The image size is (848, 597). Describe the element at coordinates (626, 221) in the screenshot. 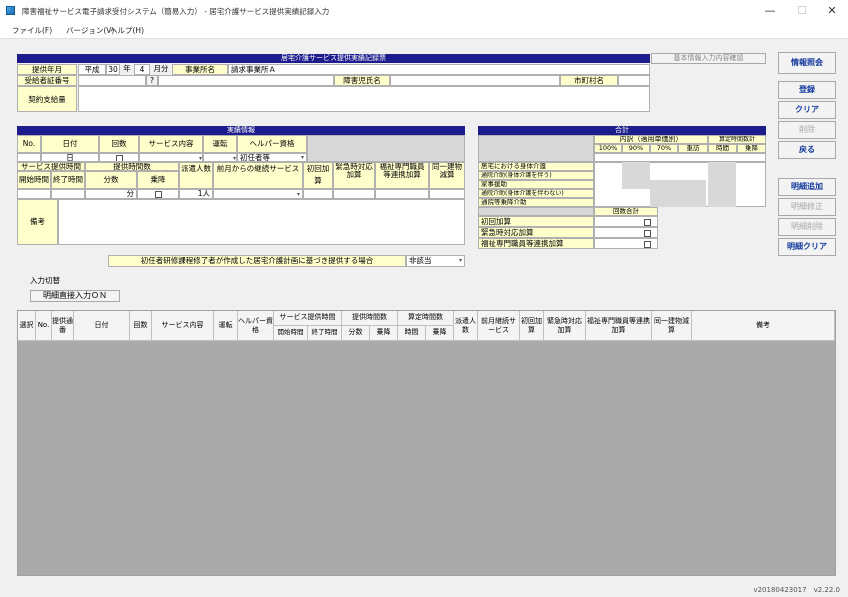

I see `first-add-field` at that location.